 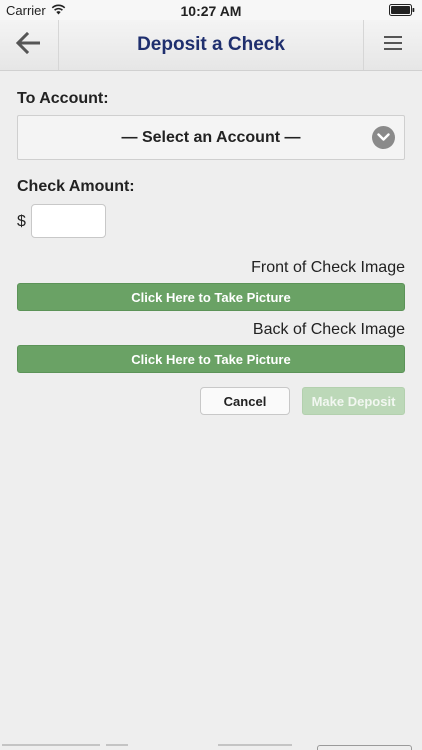 I want to click on account-select: — Select an Account —, so click(x=211, y=137).